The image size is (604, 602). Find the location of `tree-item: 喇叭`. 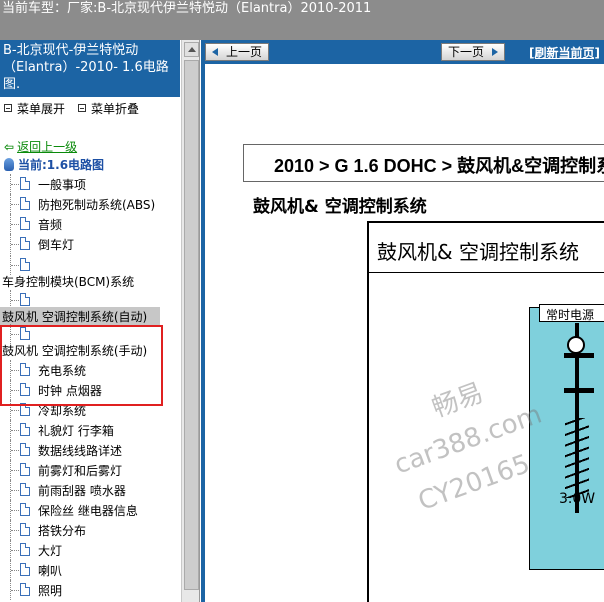

tree-item: 喇叭 is located at coordinates (90, 570).